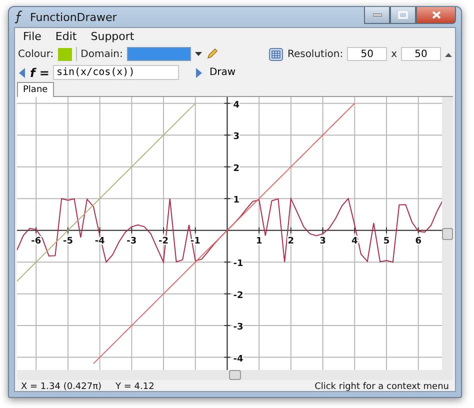 This screenshot has width=474, height=408. I want to click on domain-label: Domain:, so click(101, 54).